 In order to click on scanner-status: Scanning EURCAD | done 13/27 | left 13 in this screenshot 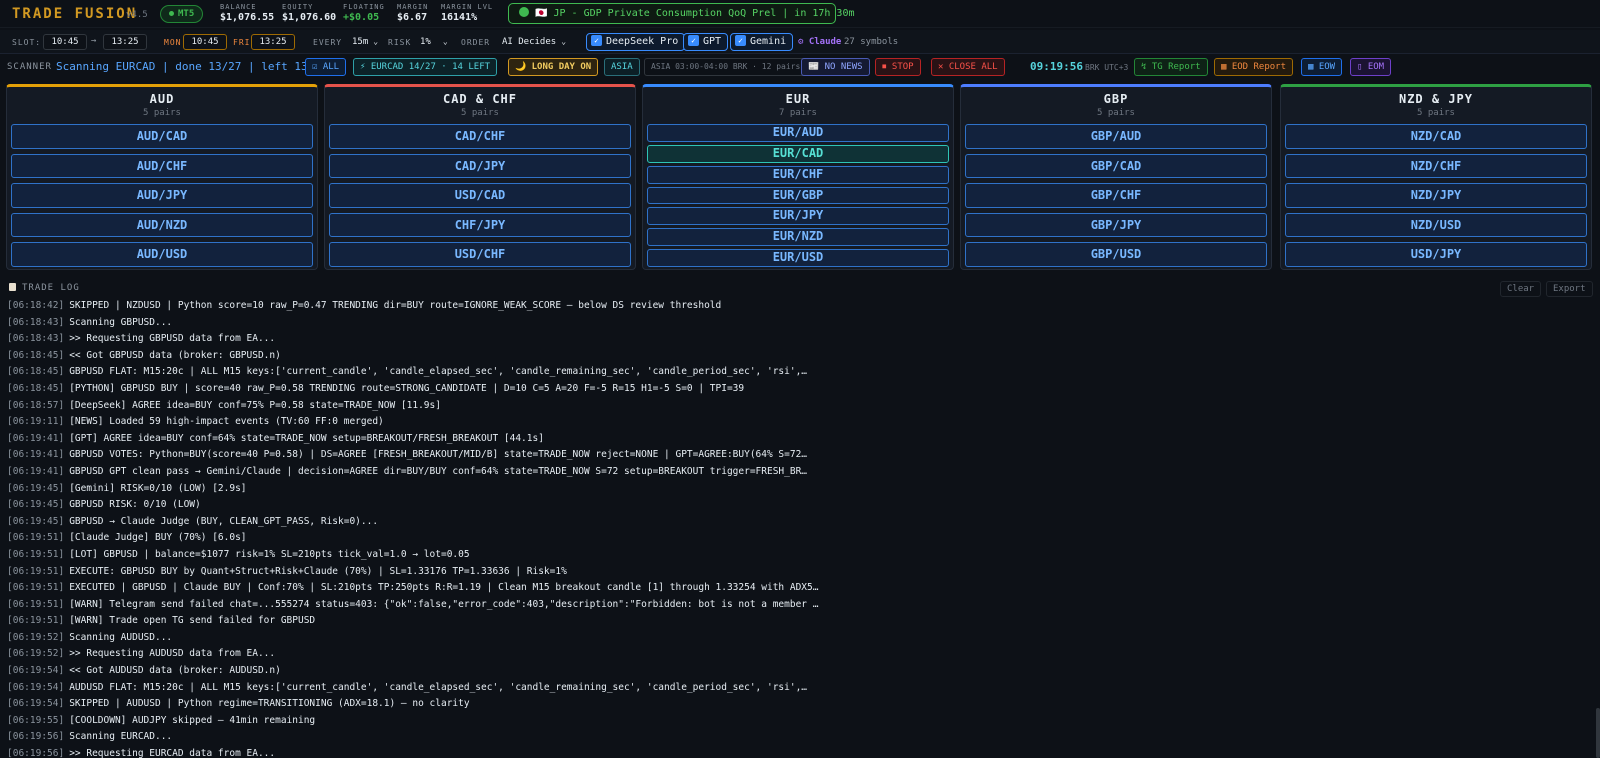, I will do `click(182, 66)`.